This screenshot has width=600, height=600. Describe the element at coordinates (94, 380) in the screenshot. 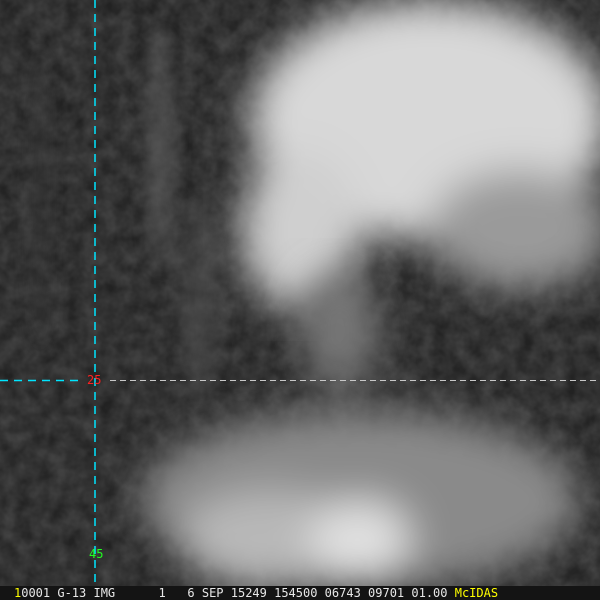

I see `latitude-label: 25` at that location.